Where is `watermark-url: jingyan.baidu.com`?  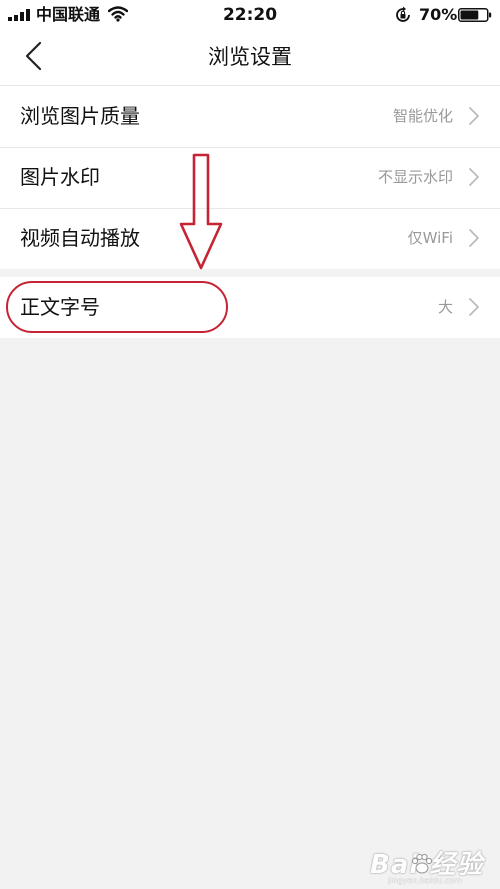 watermark-url: jingyan.baidu.com is located at coordinates (425, 880).